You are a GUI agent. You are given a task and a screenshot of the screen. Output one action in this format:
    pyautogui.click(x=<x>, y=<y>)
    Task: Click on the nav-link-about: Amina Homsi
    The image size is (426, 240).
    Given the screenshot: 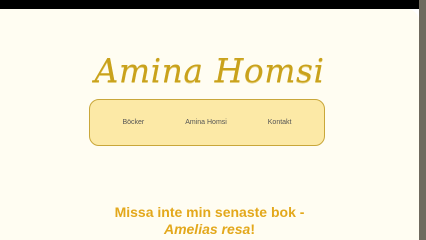 What is the action you would take?
    pyautogui.click(x=206, y=122)
    